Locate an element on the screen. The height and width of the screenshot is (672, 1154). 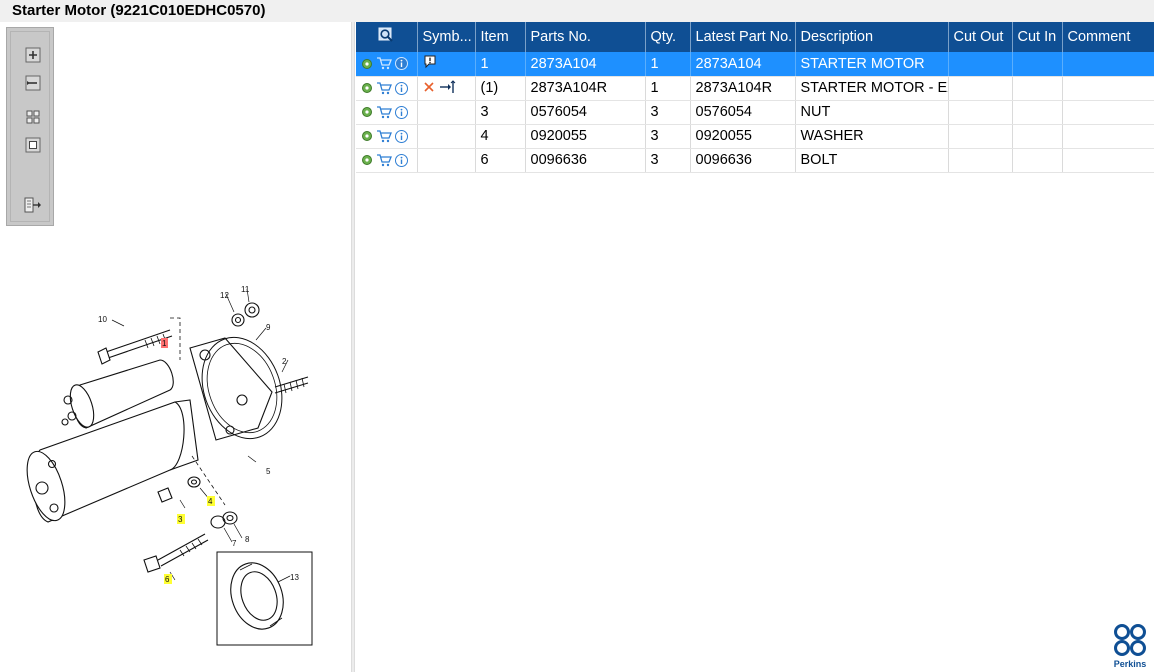
table-row: 1 2873A104 1 2873A104 STARTER MOTOR is located at coordinates (755, 64).